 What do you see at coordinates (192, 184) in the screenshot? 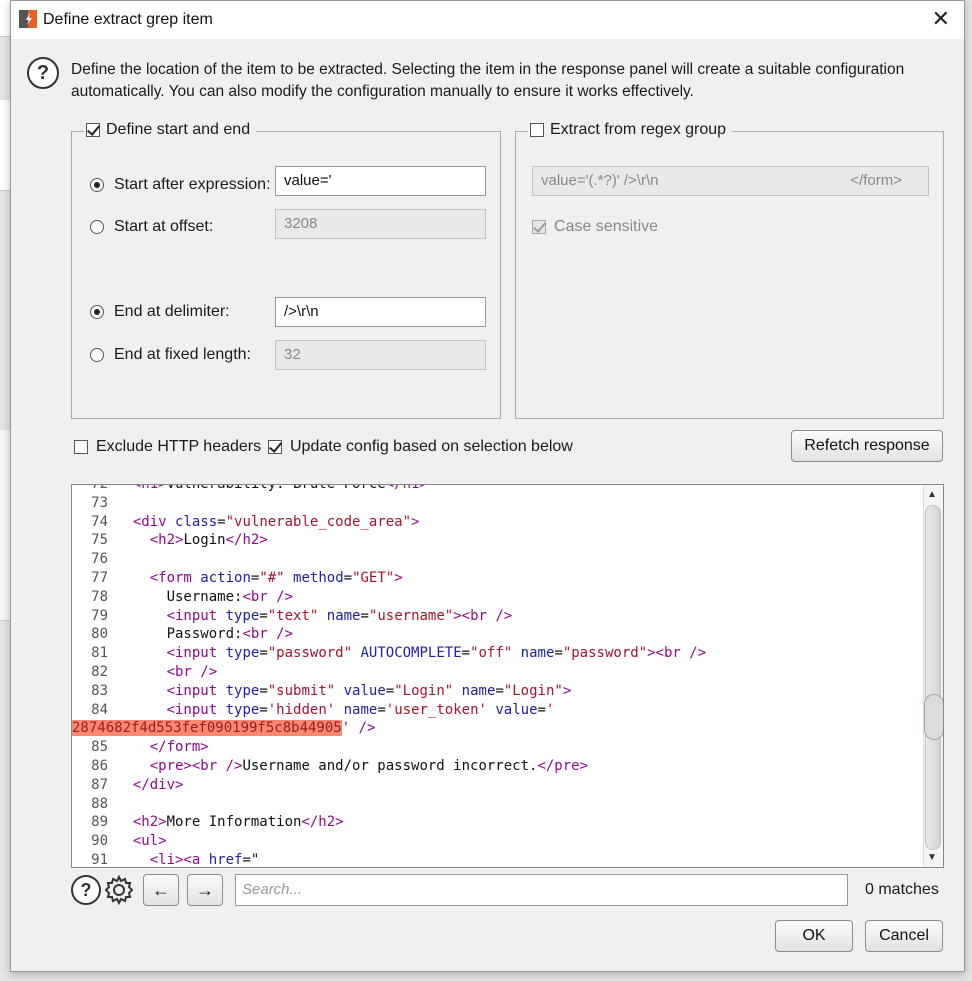
I see `start-after-label: Start after expression:` at bounding box center [192, 184].